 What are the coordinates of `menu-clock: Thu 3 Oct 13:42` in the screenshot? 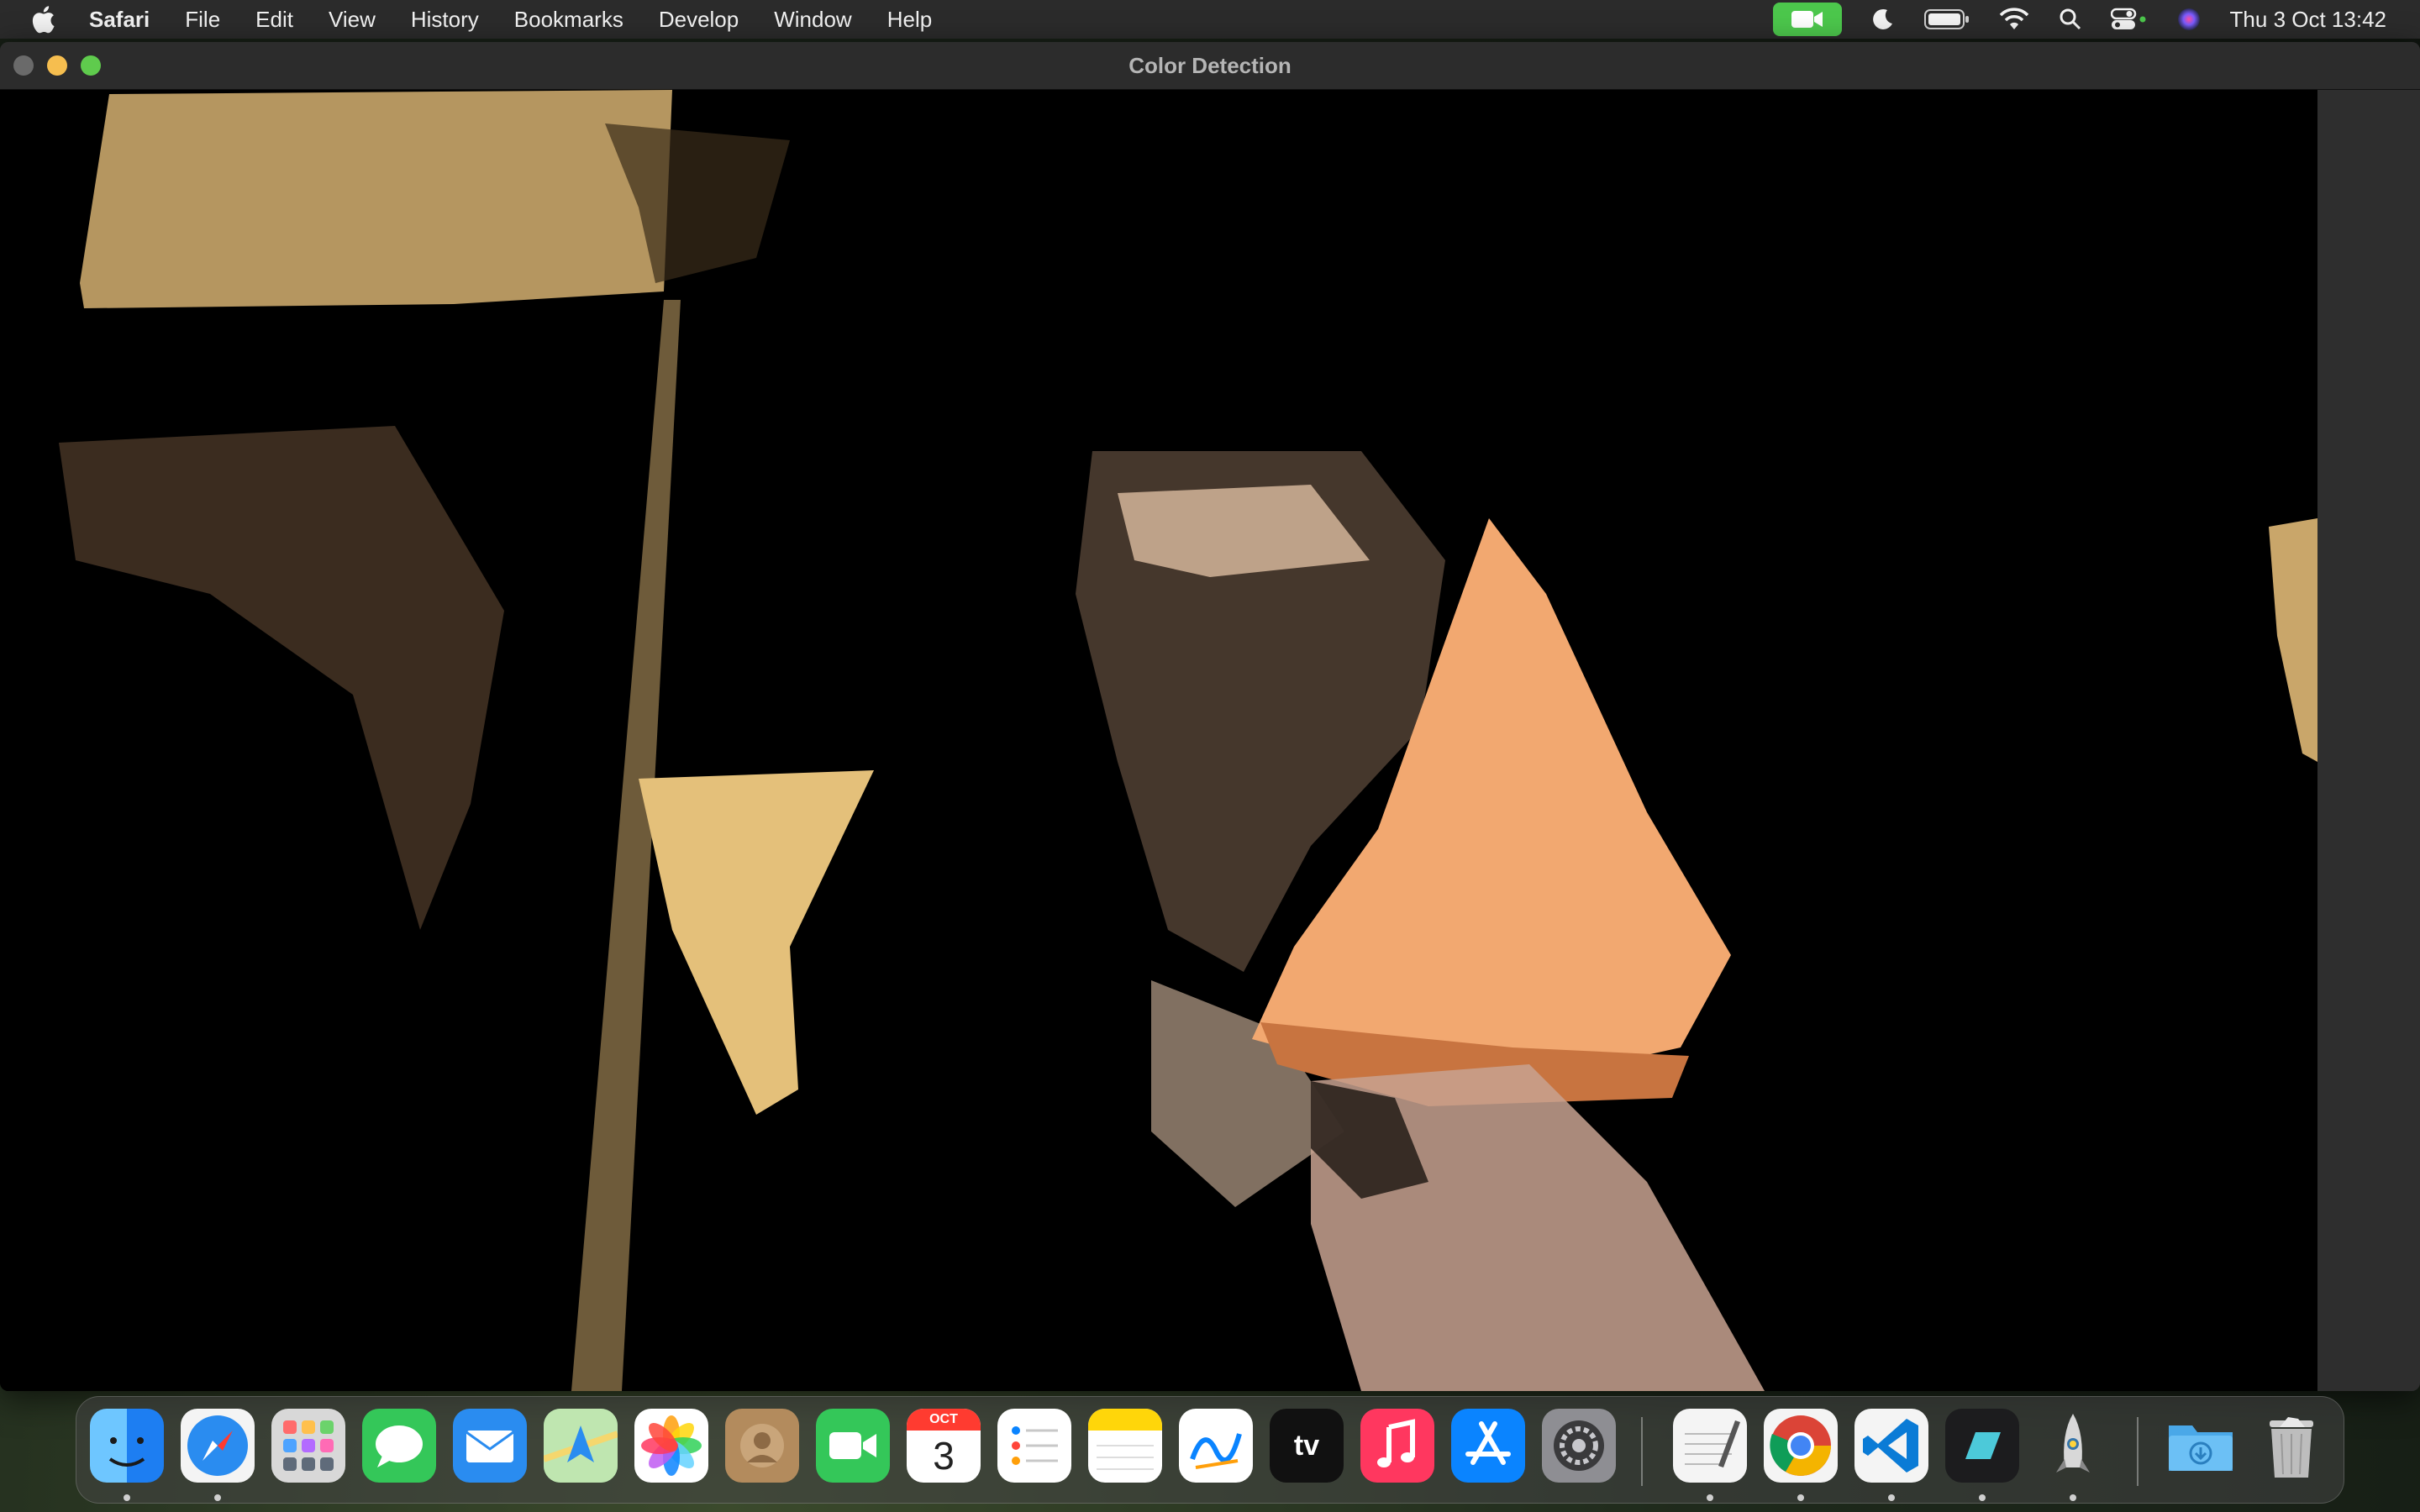 It's located at (2308, 20).